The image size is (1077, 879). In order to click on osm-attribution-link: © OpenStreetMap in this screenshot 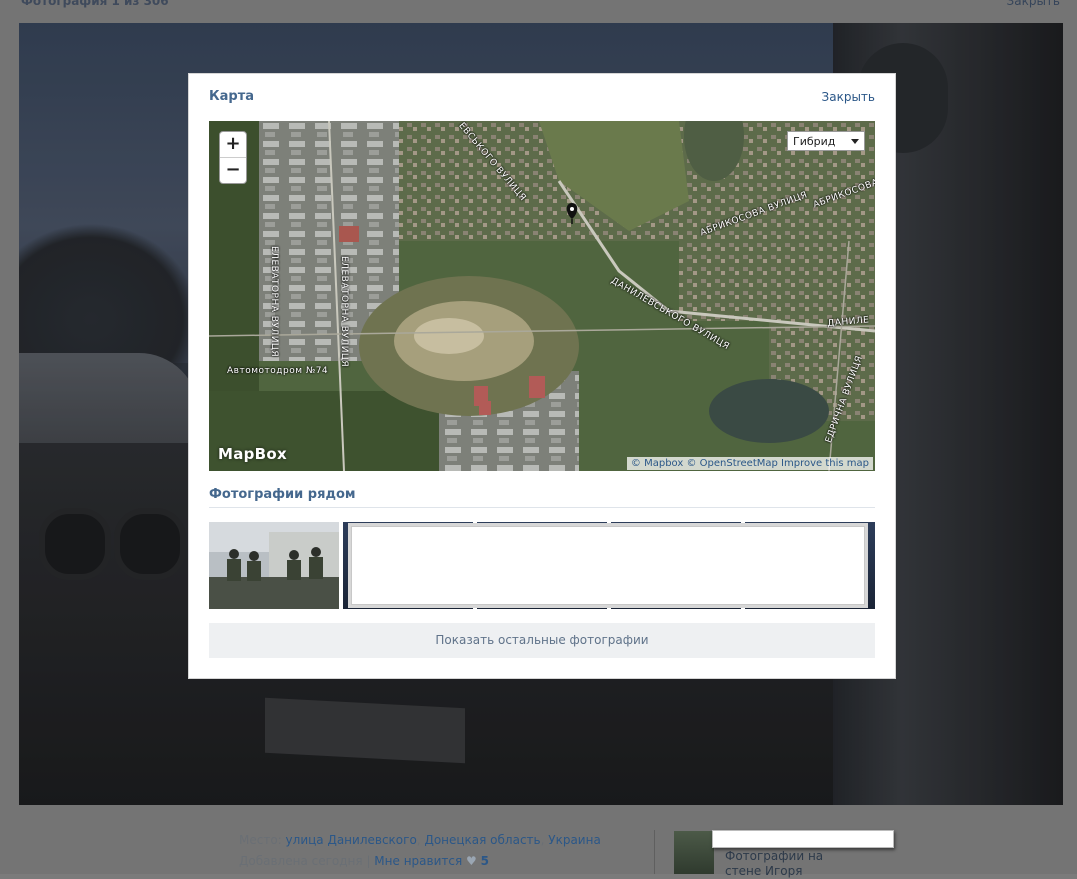, I will do `click(731, 463)`.